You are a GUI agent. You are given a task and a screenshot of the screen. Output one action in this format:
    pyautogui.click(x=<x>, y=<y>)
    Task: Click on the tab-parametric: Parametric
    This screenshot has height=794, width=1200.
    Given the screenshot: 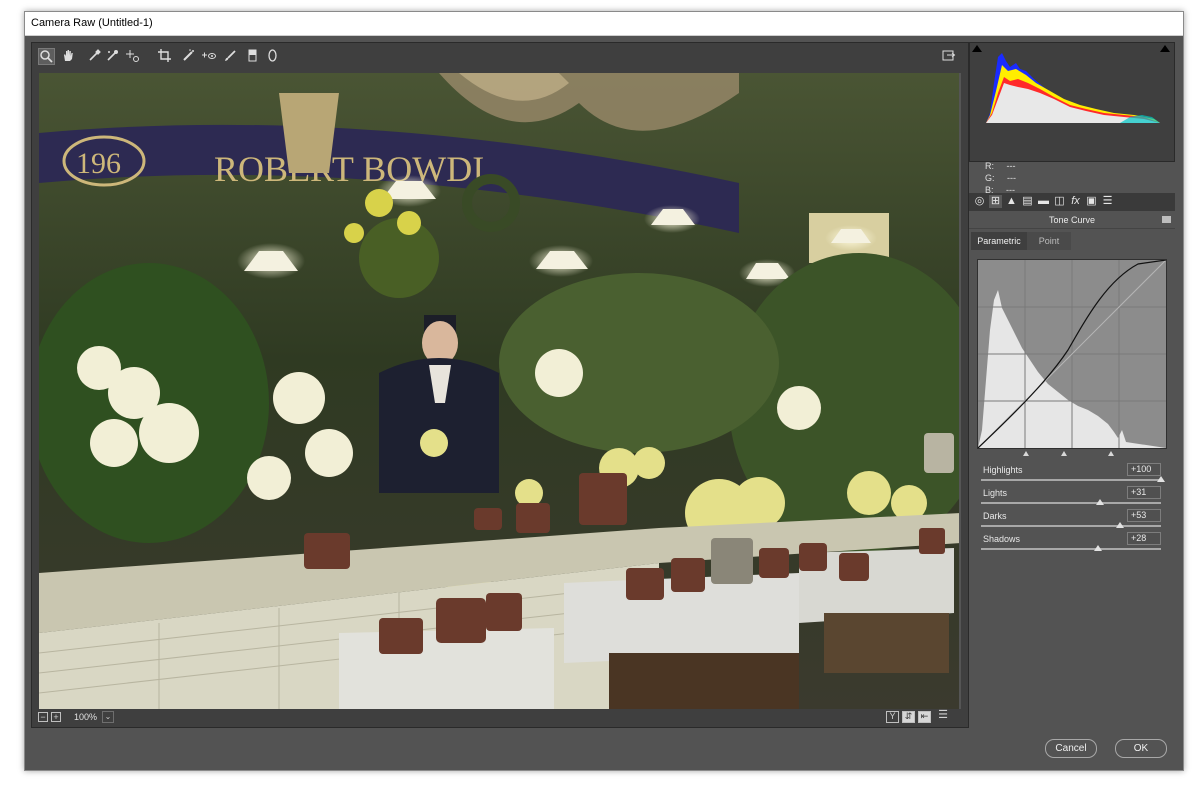 What is the action you would take?
    pyautogui.click(x=999, y=241)
    